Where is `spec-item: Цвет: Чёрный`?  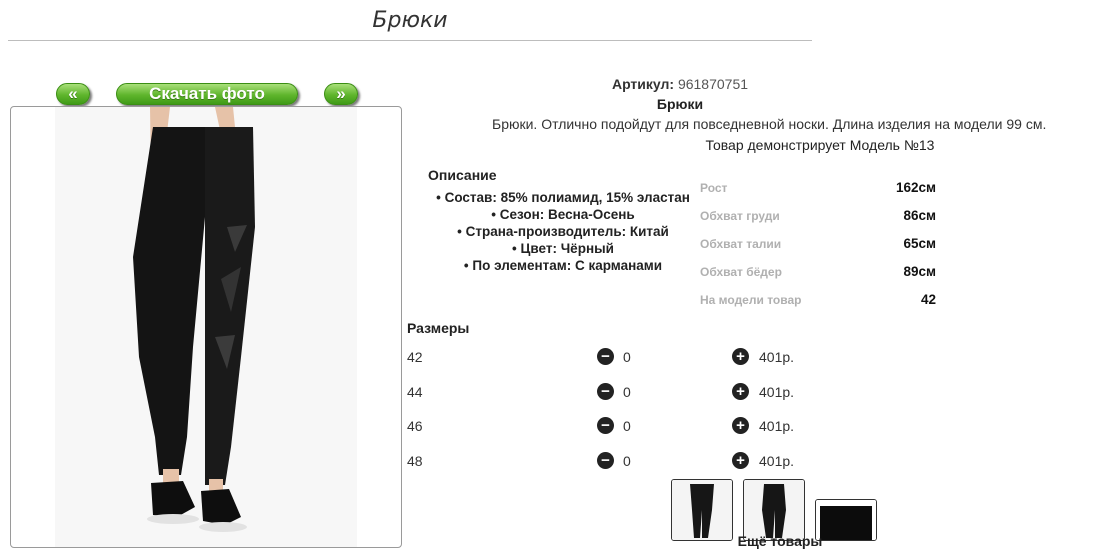 spec-item: Цвет: Чёрный is located at coordinates (563, 248).